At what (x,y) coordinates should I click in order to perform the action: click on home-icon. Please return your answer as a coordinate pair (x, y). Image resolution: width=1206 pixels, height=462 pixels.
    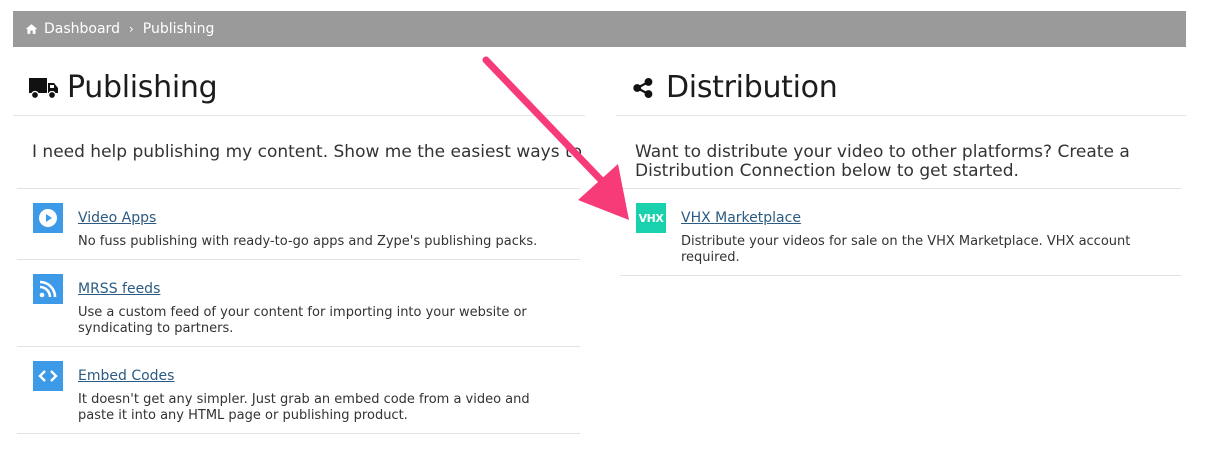
    Looking at the image, I should click on (31, 29).